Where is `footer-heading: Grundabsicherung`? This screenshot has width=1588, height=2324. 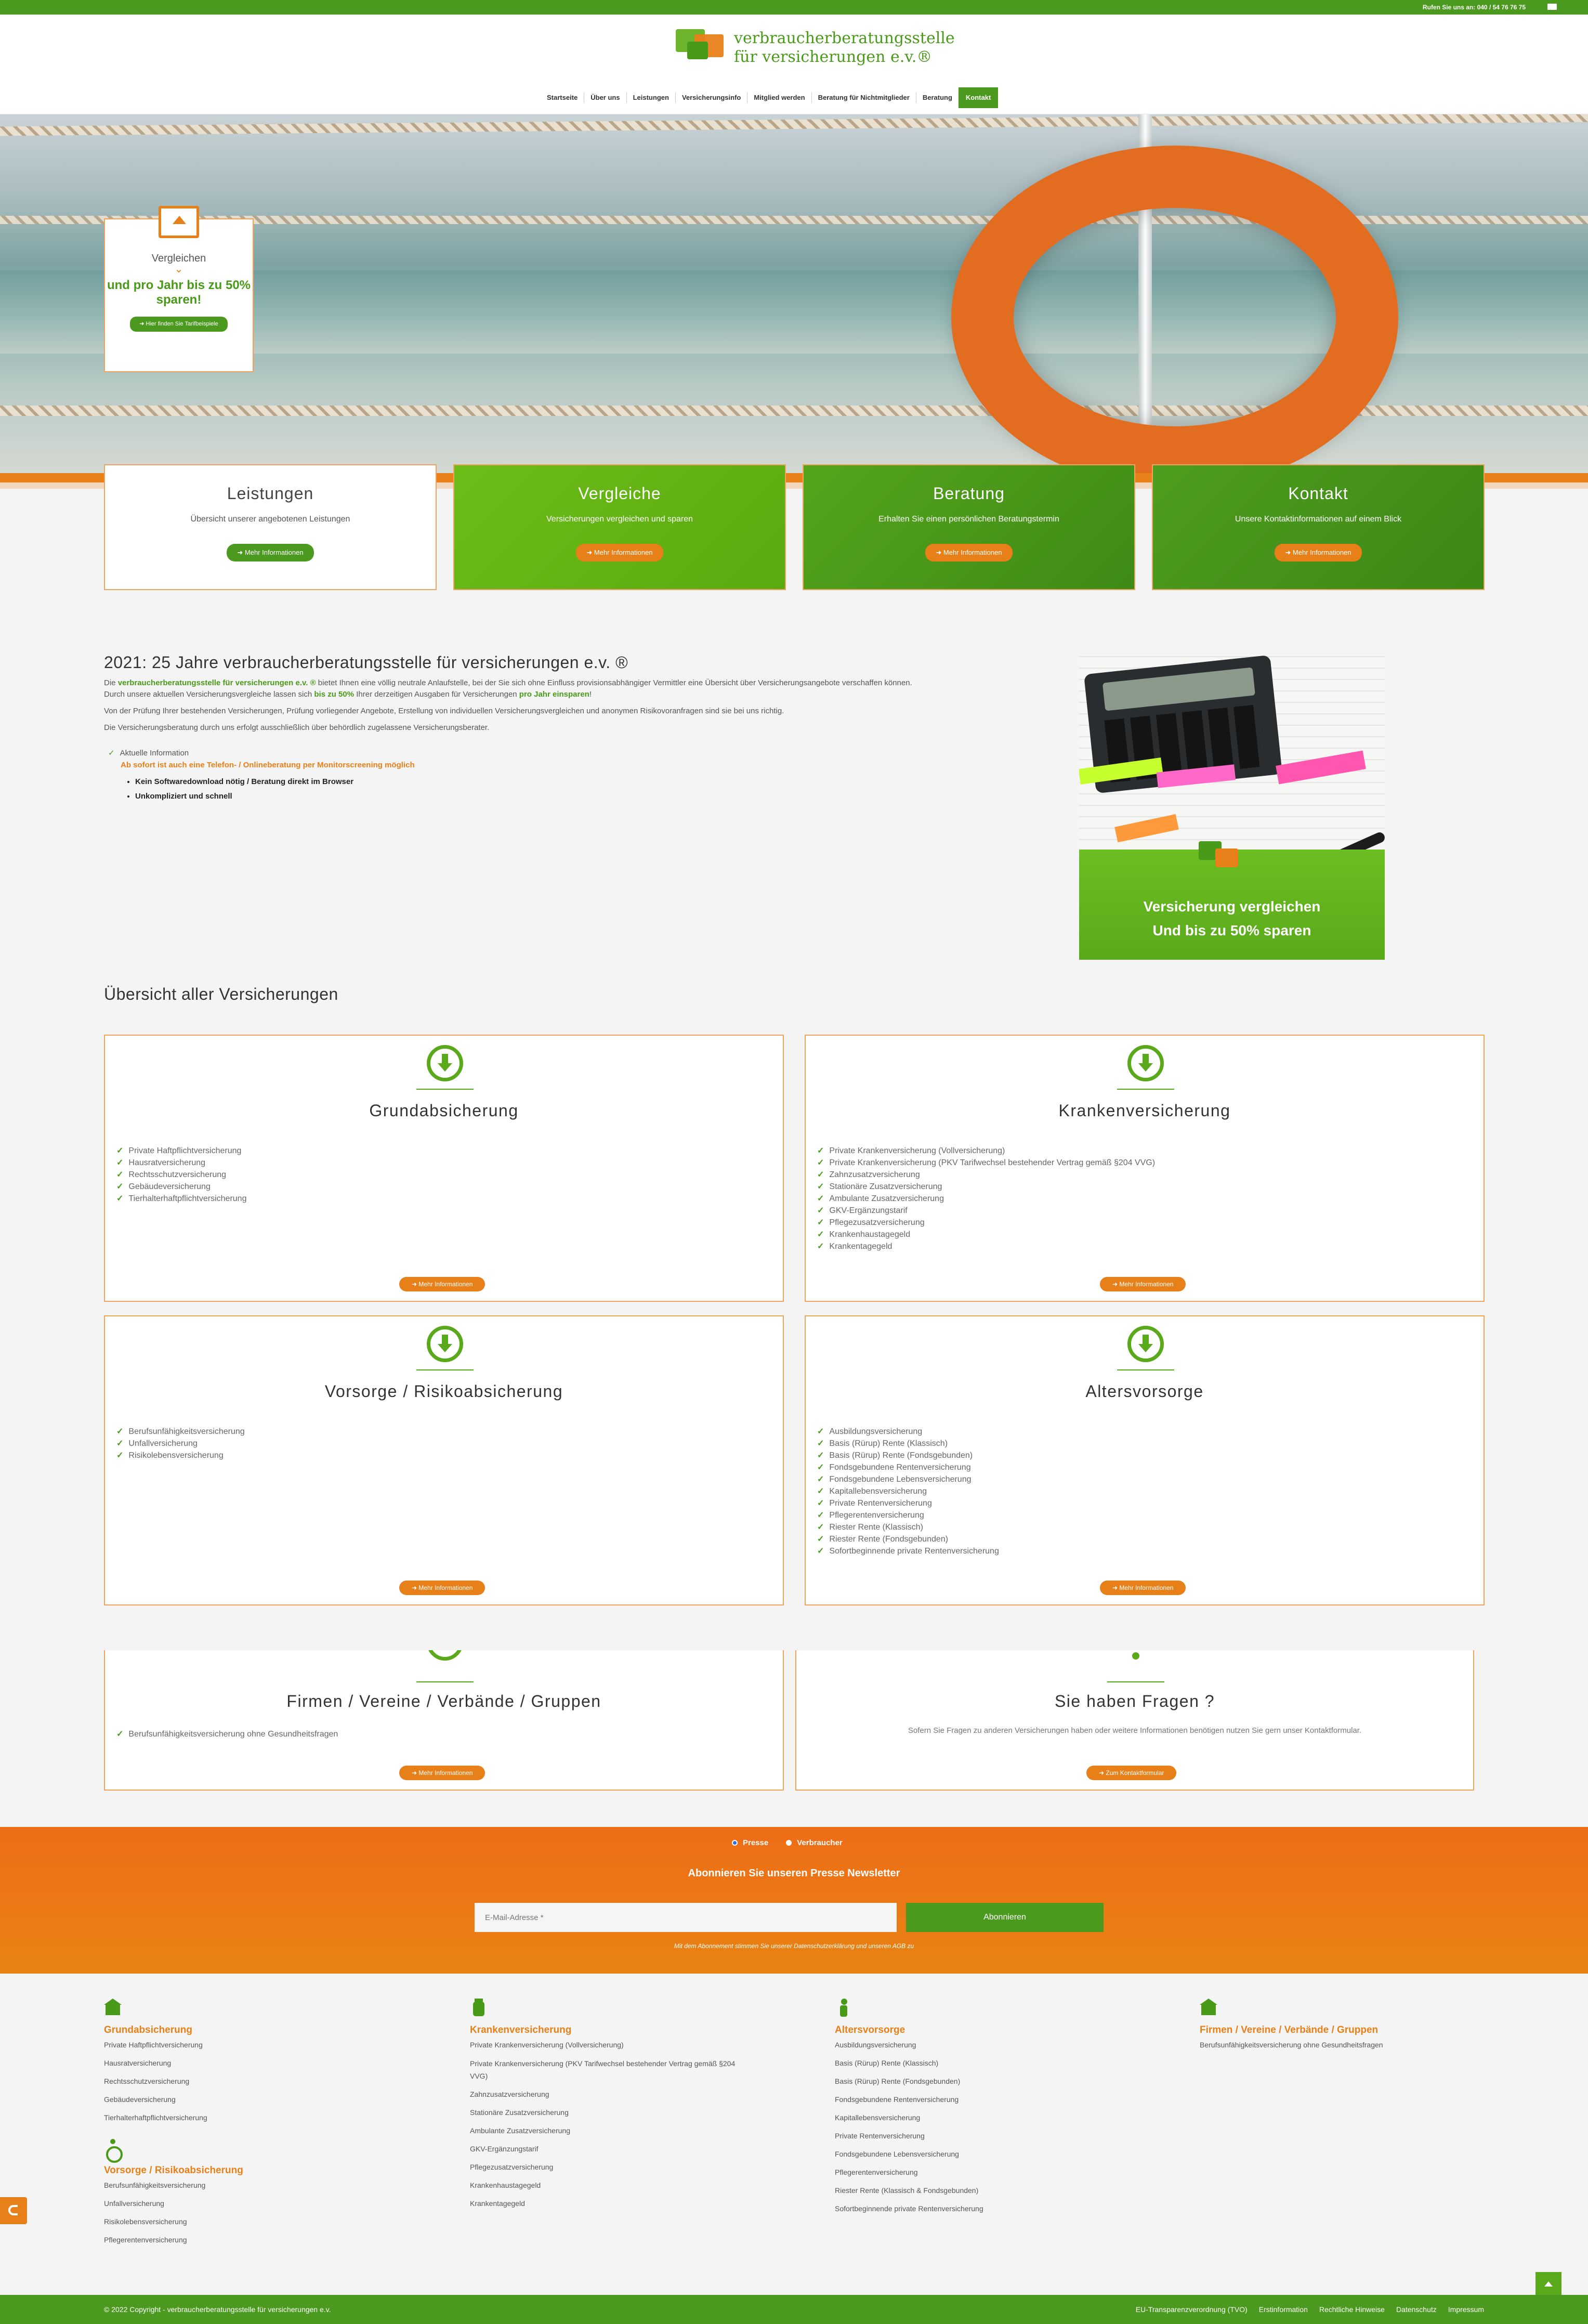 footer-heading: Grundabsicherung is located at coordinates (239, 2030).